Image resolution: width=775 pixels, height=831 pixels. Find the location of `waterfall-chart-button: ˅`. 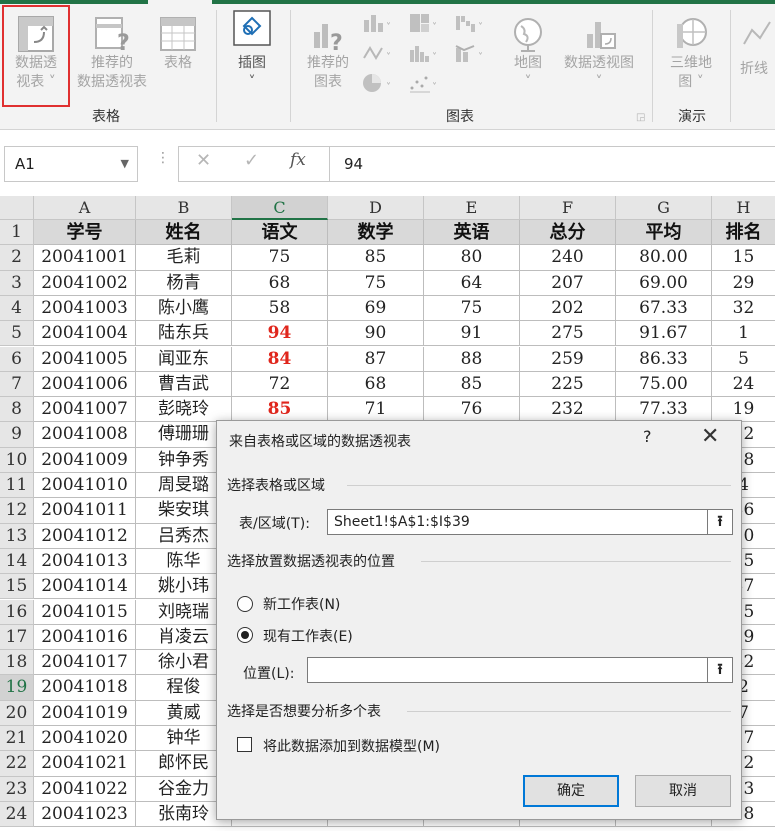

waterfall-chart-button: ˅ is located at coordinates (470, 24).